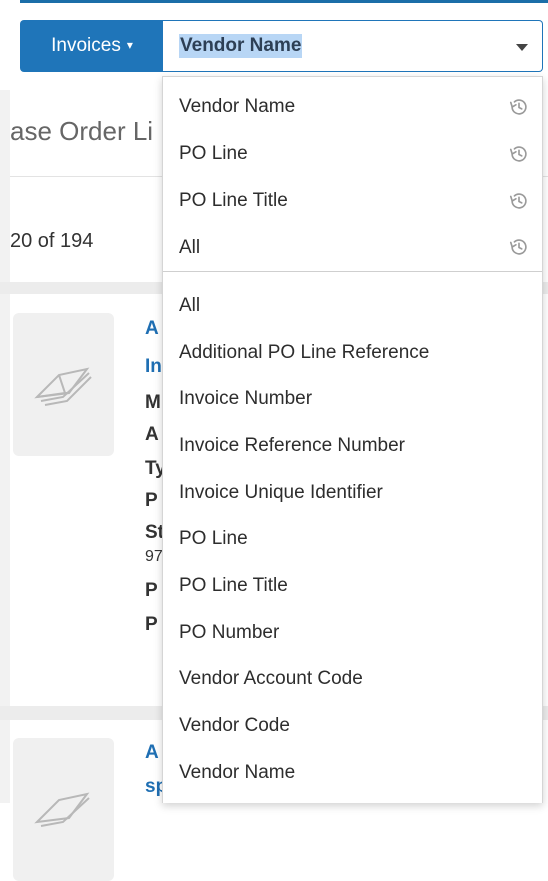 The height and width of the screenshot is (881, 548). I want to click on chevron-down-icon, so click(522, 47).